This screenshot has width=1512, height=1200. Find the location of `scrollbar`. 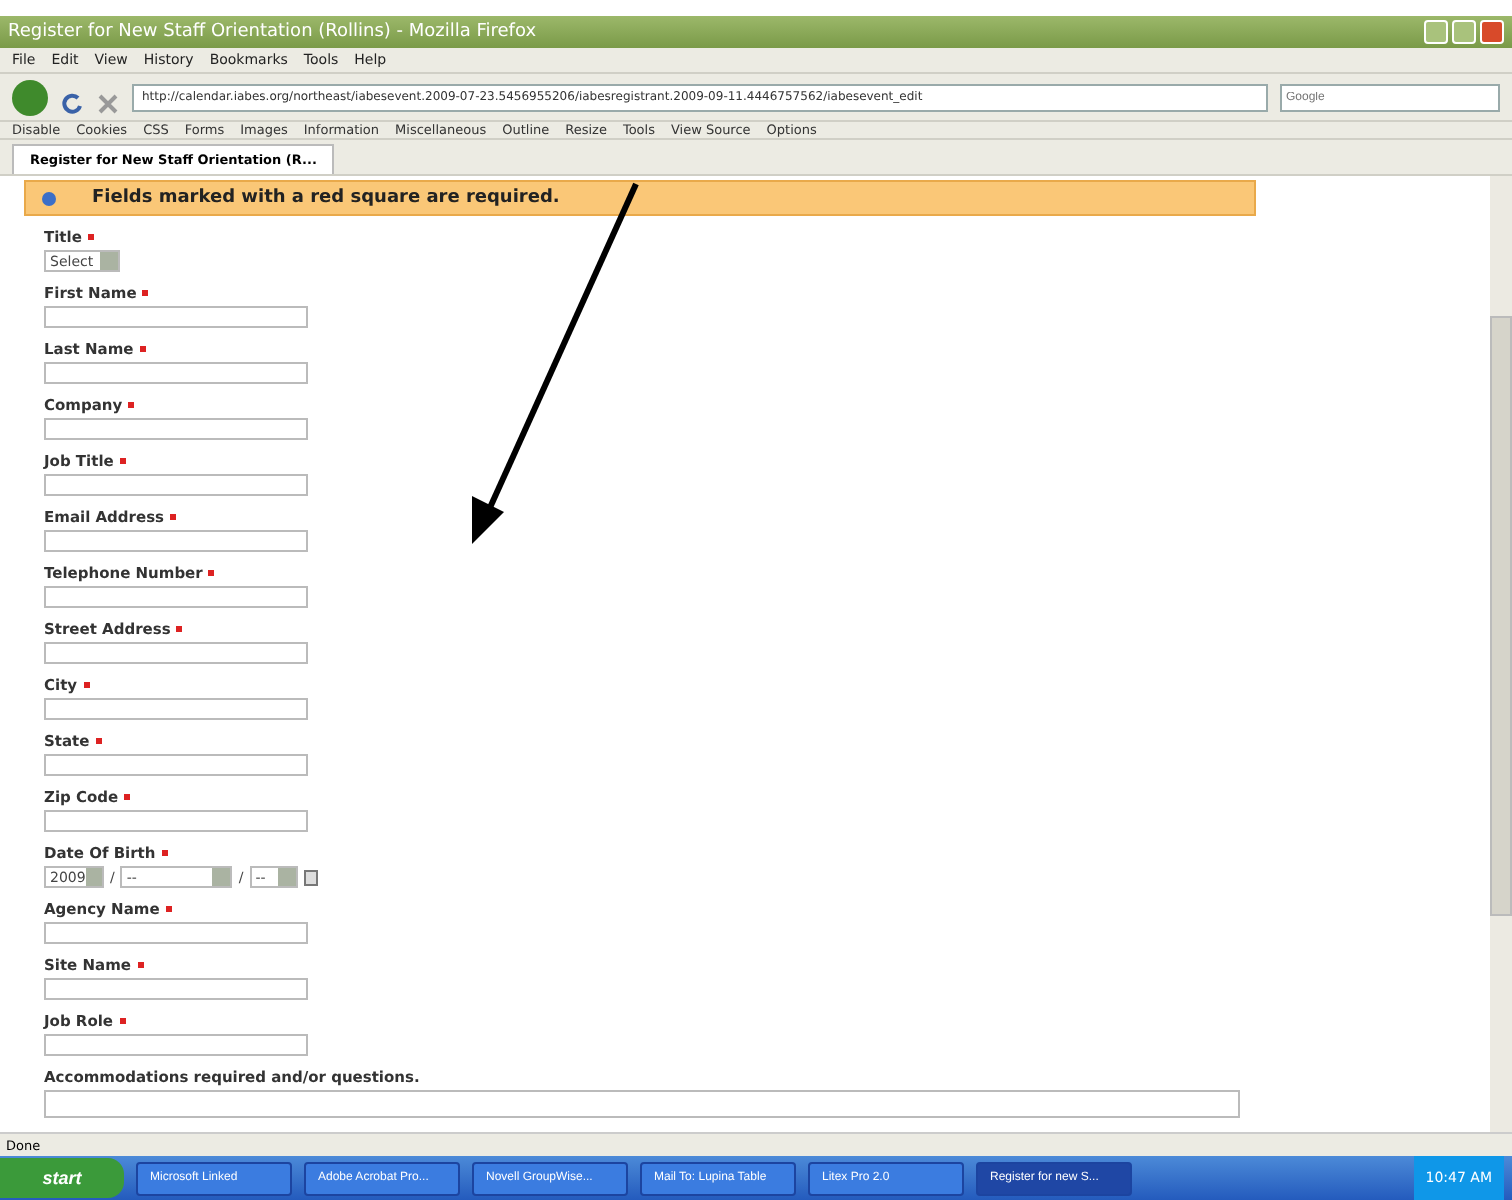

scrollbar is located at coordinates (1501, 654).